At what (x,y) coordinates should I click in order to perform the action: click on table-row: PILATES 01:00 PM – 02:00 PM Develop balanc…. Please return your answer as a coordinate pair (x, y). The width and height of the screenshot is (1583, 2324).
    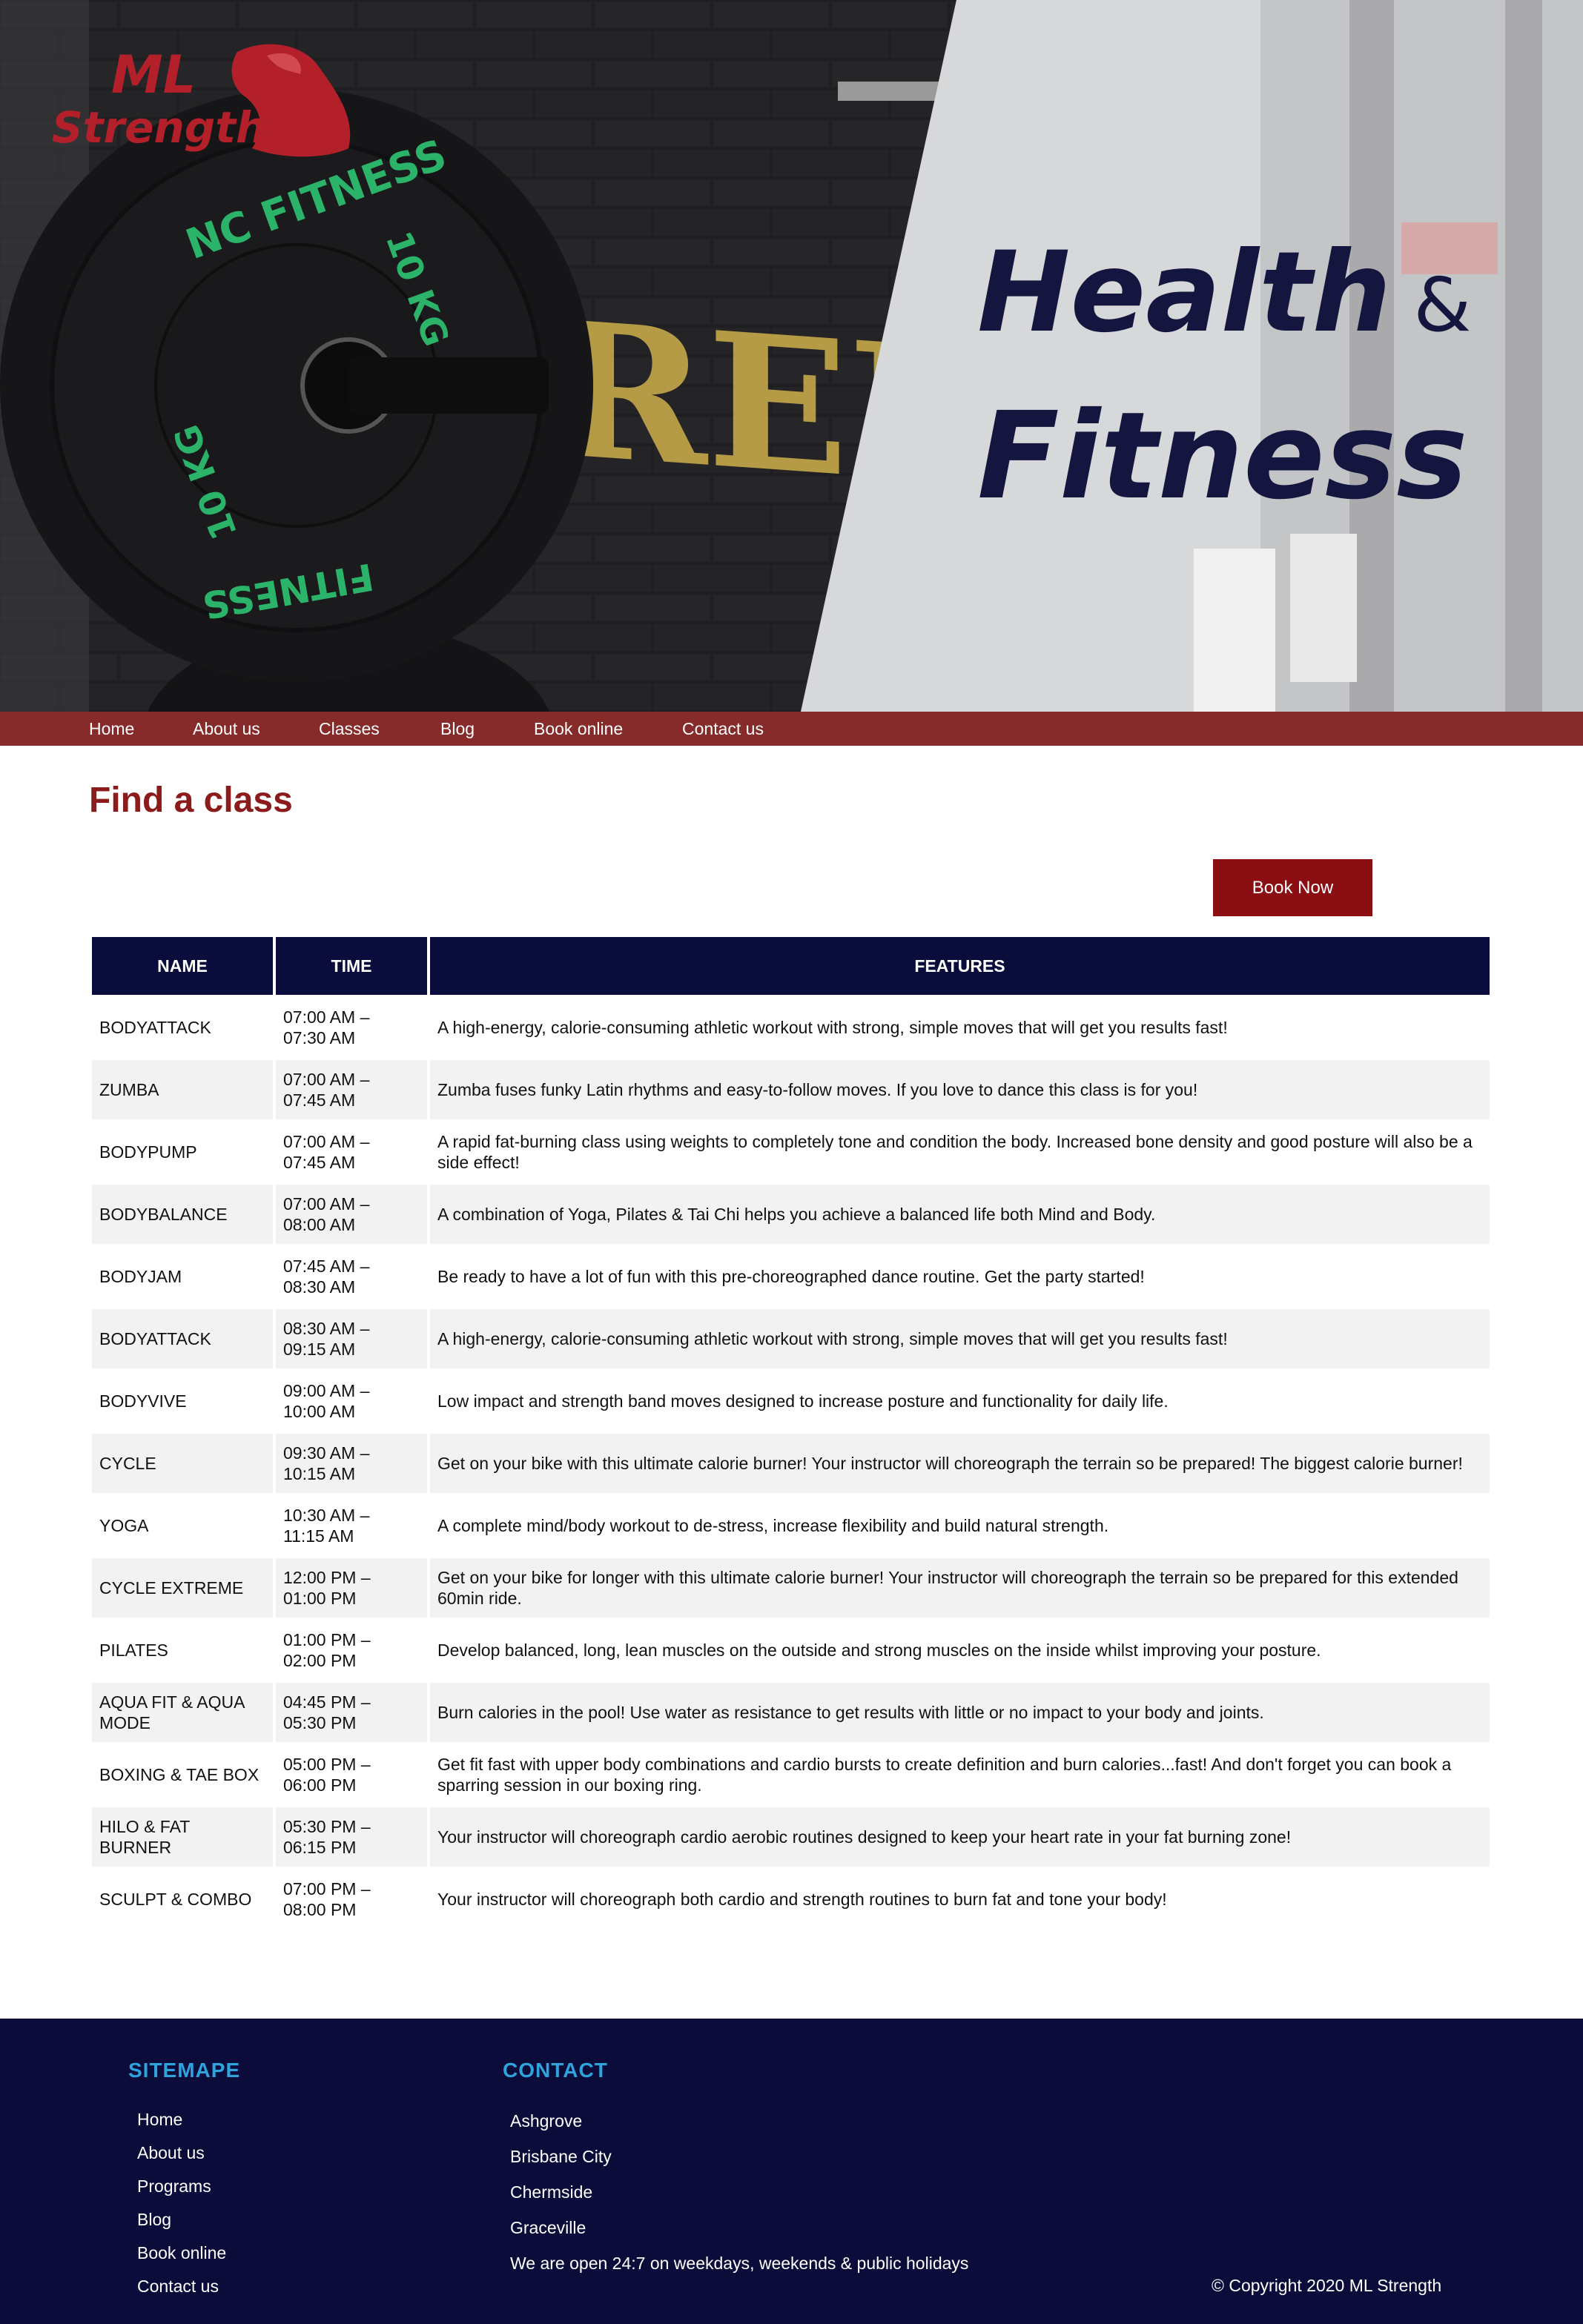
    Looking at the image, I should click on (791, 1650).